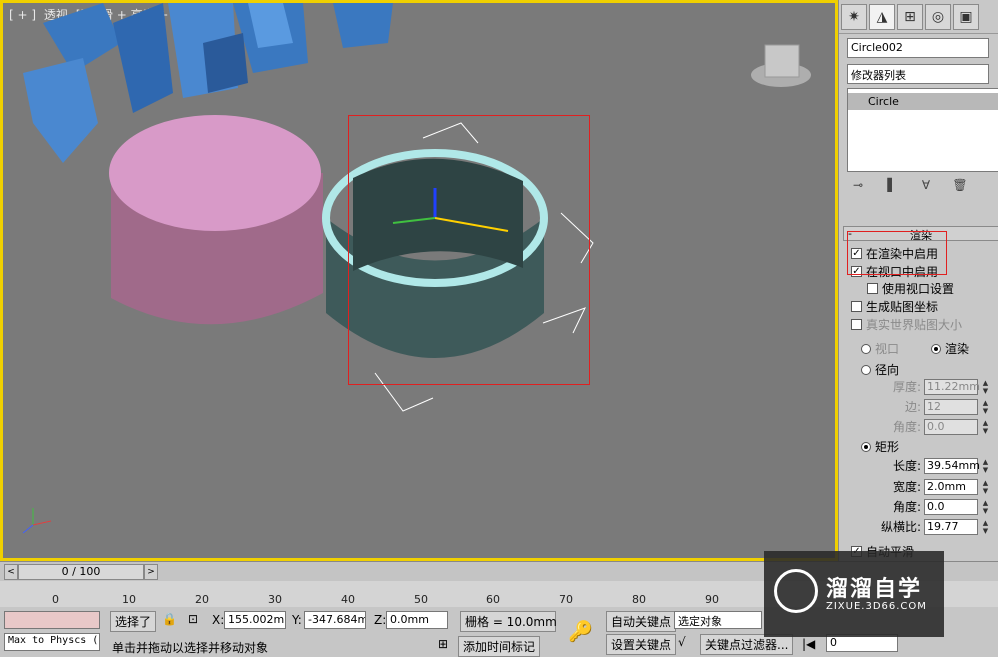 This screenshot has width=998, height=657. What do you see at coordinates (297, 620) in the screenshot?
I see `y-label: Y:` at bounding box center [297, 620].